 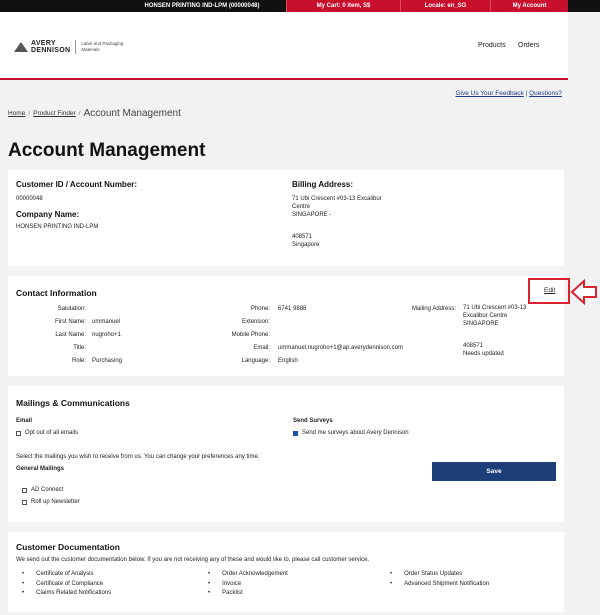 I want to click on list-item: Invoice, so click(x=248, y=585).